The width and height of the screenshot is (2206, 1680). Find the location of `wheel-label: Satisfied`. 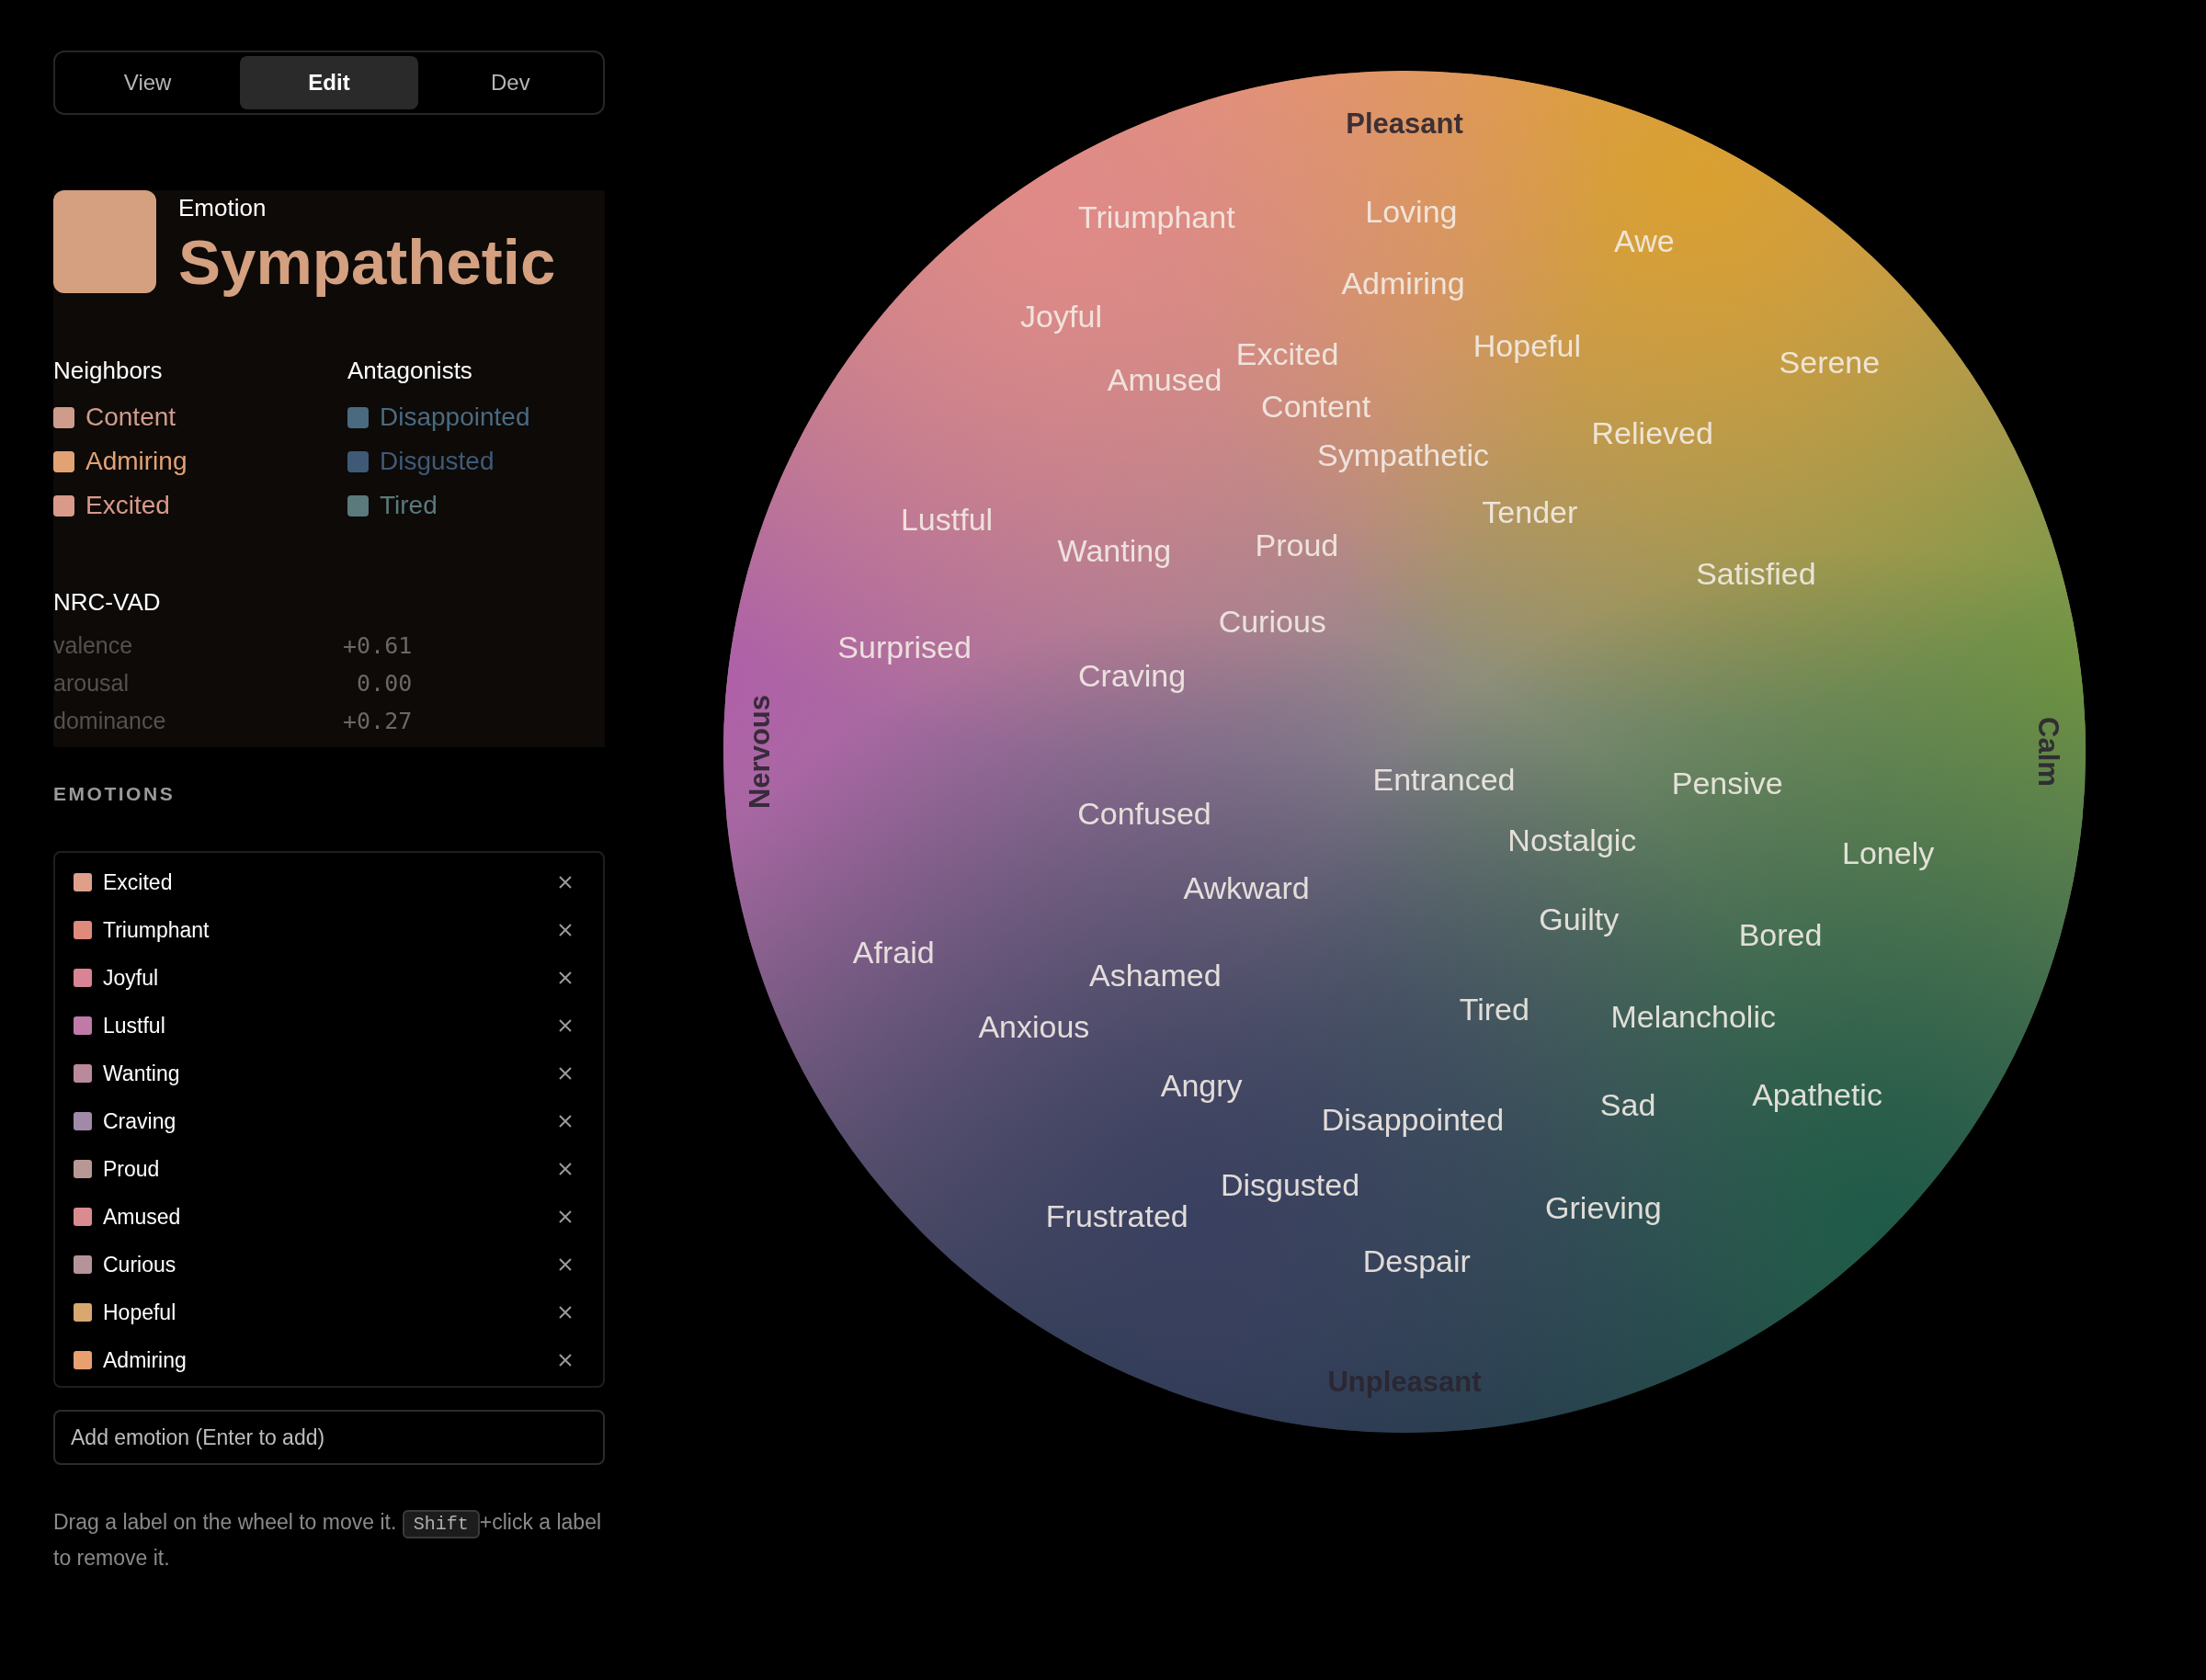

wheel-label: Satisfied is located at coordinates (1756, 573).